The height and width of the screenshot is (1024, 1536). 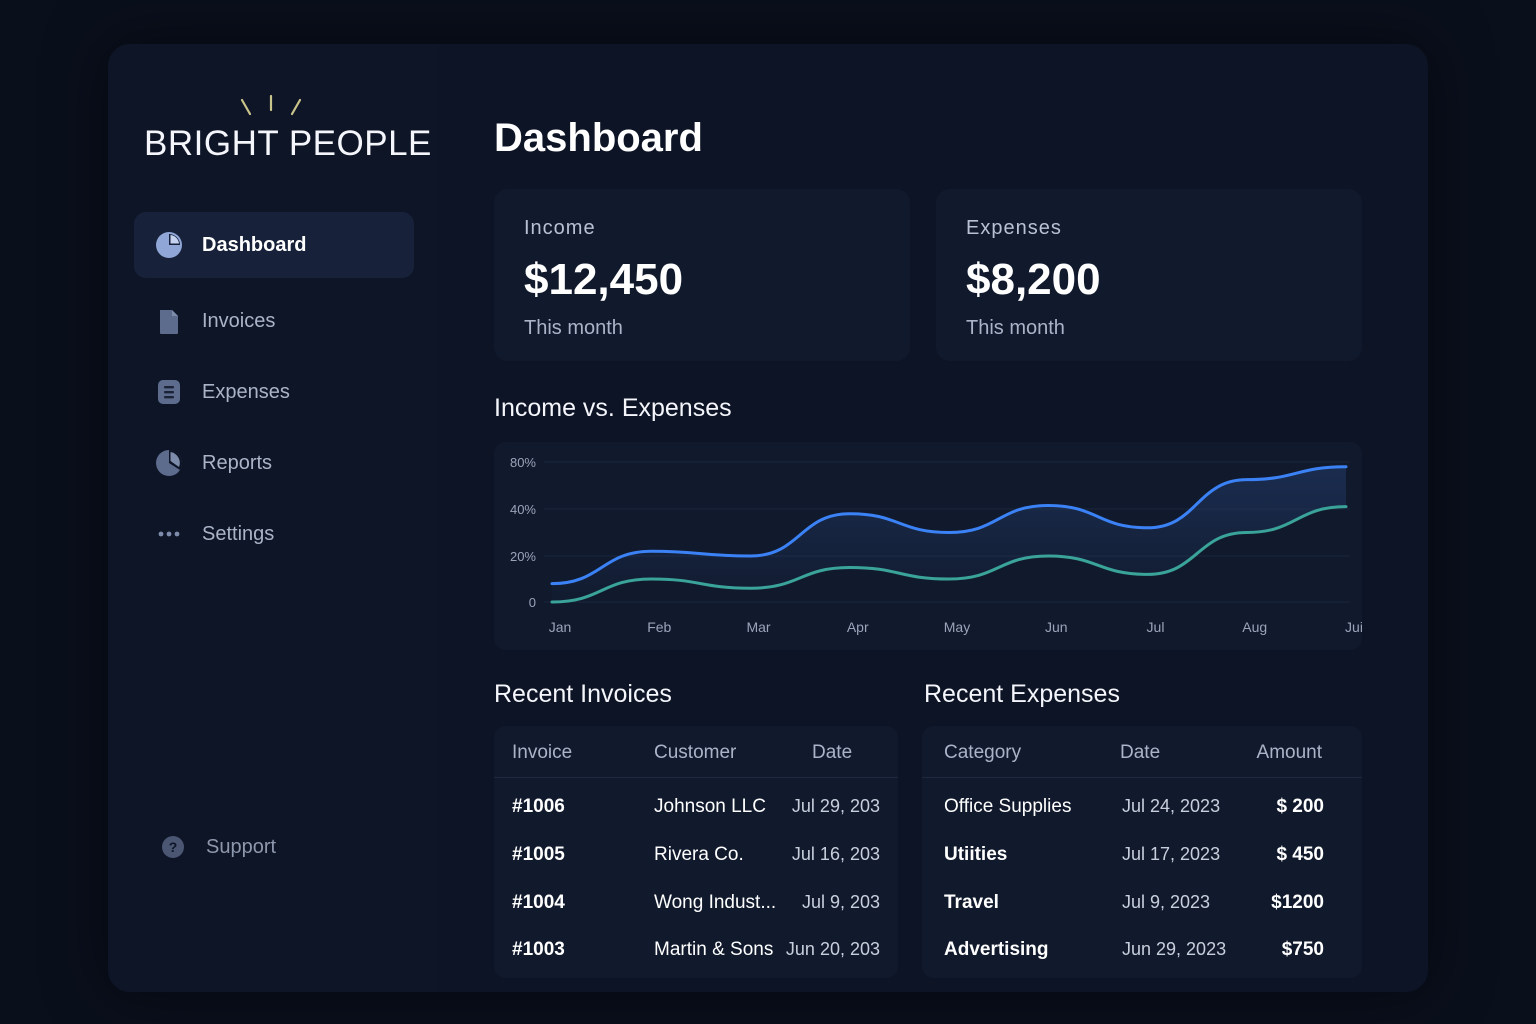 What do you see at coordinates (238, 533) in the screenshot?
I see `sidebar-item-label: Settings` at bounding box center [238, 533].